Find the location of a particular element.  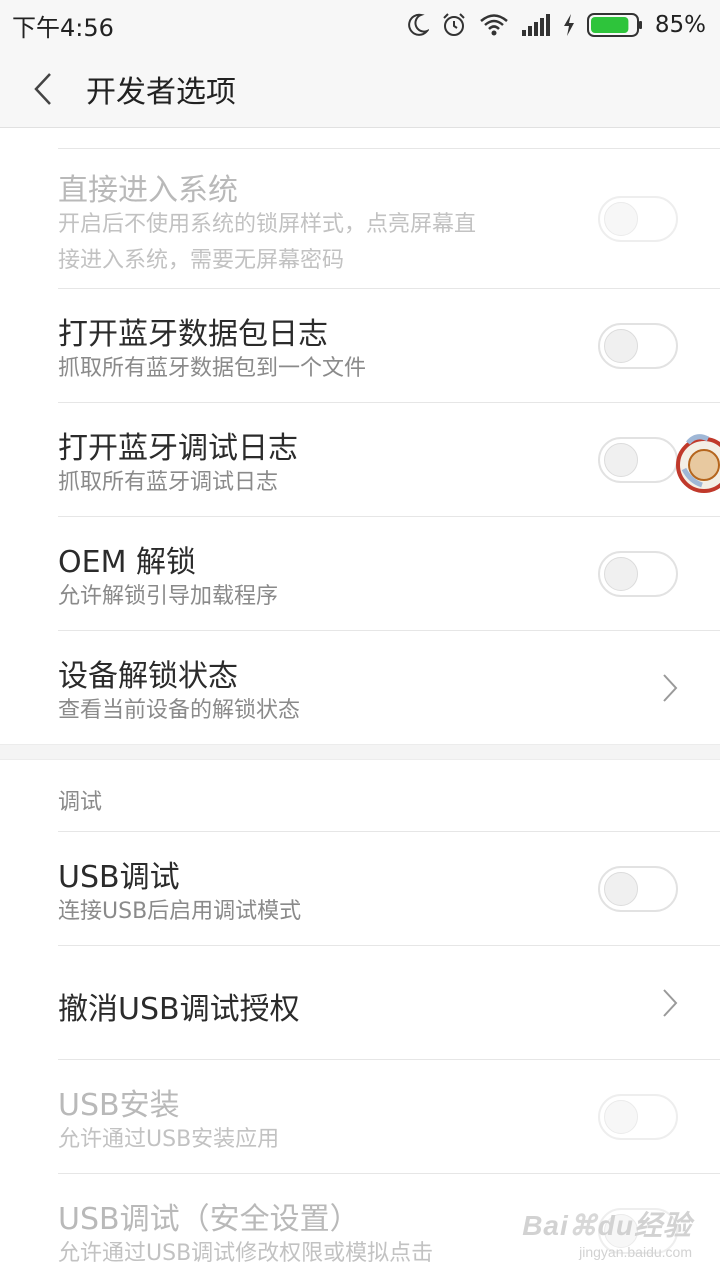

setting-title: 撤消USB调试授权 is located at coordinates (179, 1009).